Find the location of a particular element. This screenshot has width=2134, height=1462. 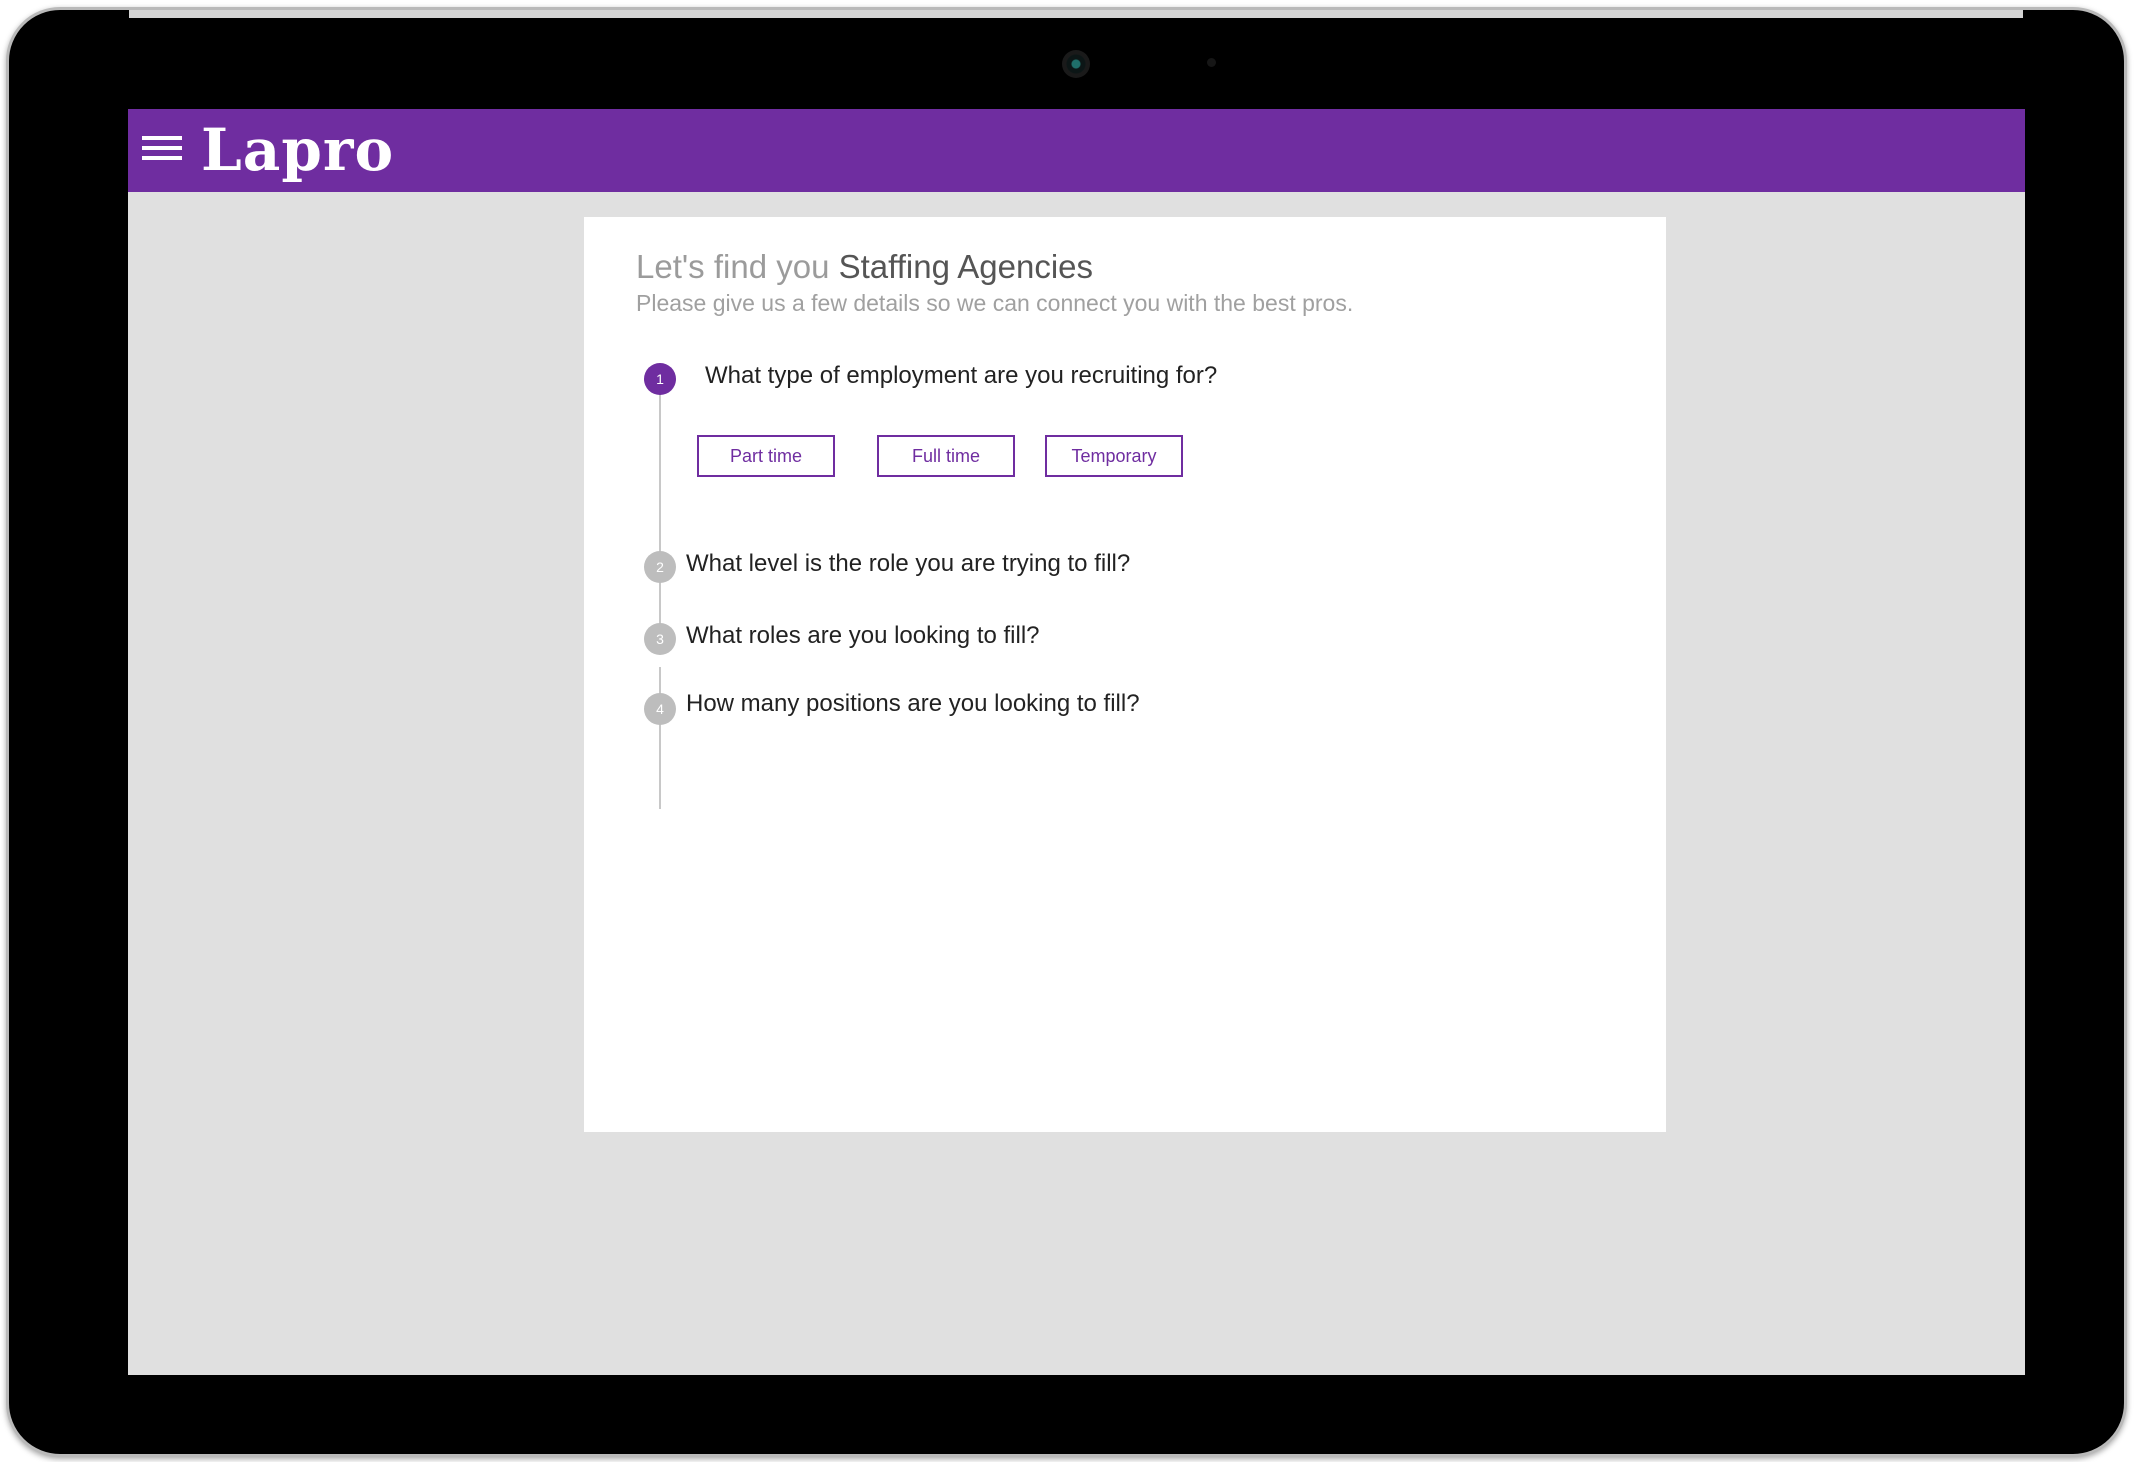

page-title-category: Staffing Agencies is located at coordinates (966, 266).